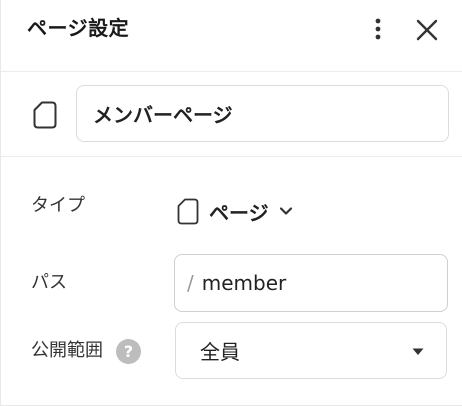  Describe the element at coordinates (418, 351) in the screenshot. I see `caret-down-icon` at that location.